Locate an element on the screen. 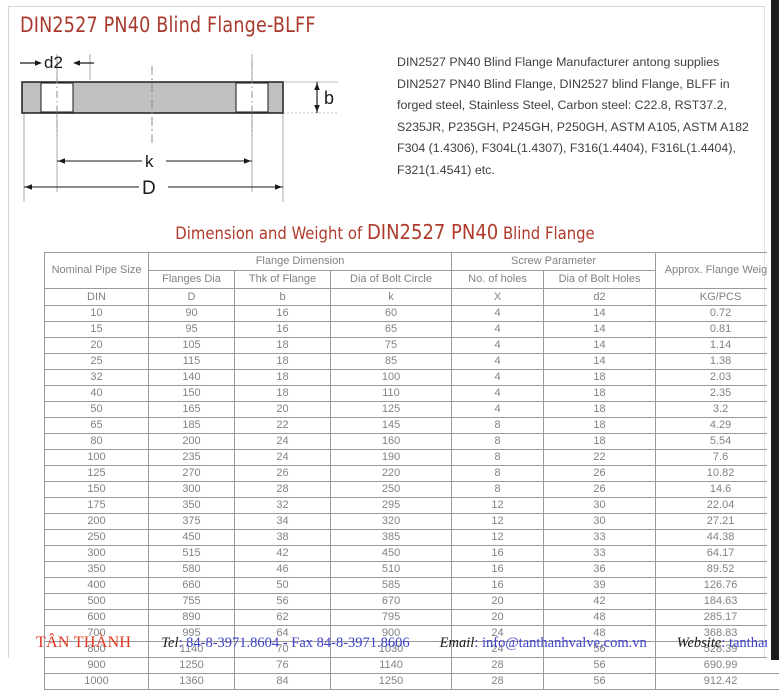 The height and width of the screenshot is (690, 779). symbol-b: b is located at coordinates (283, 297).